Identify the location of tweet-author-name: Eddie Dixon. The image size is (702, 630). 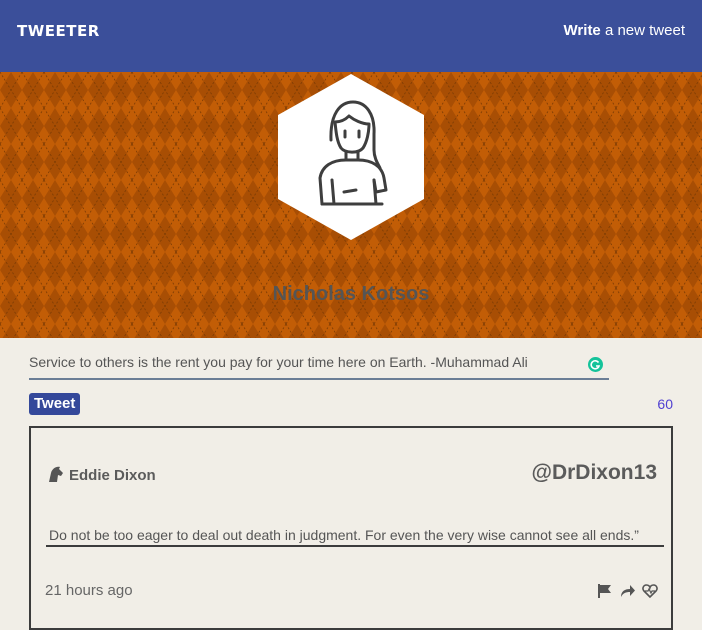
(112, 475).